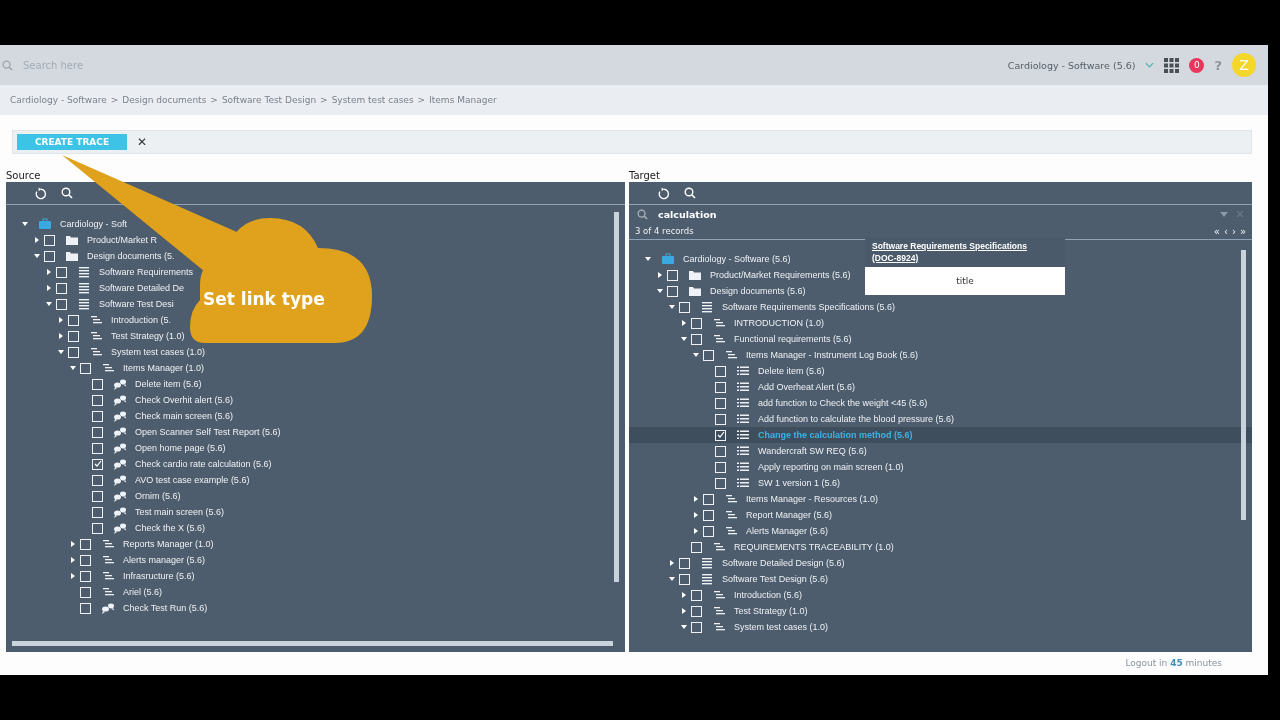  I want to click on tree-node-label: Items Manager - Resources (1.0), so click(812, 499).